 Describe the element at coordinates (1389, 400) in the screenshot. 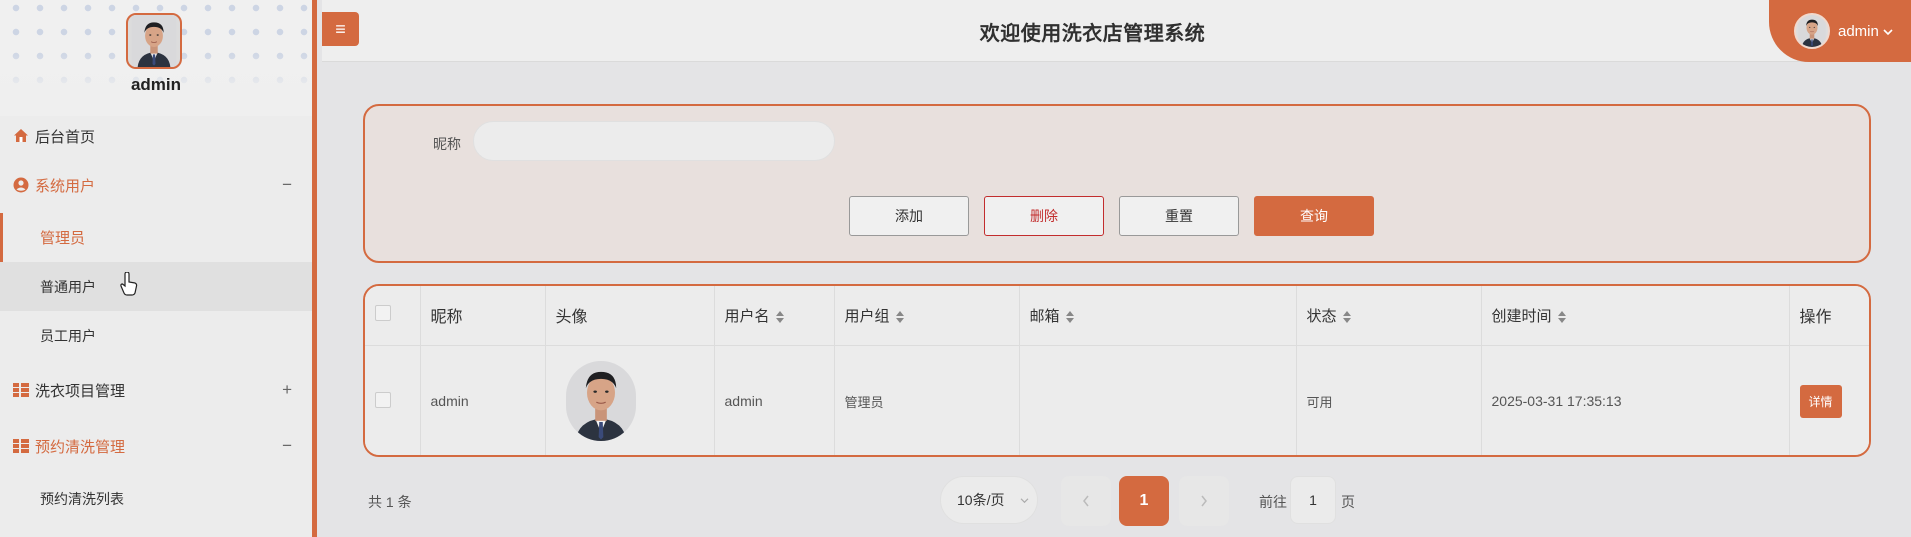

I see `cell-status: 可用` at that location.